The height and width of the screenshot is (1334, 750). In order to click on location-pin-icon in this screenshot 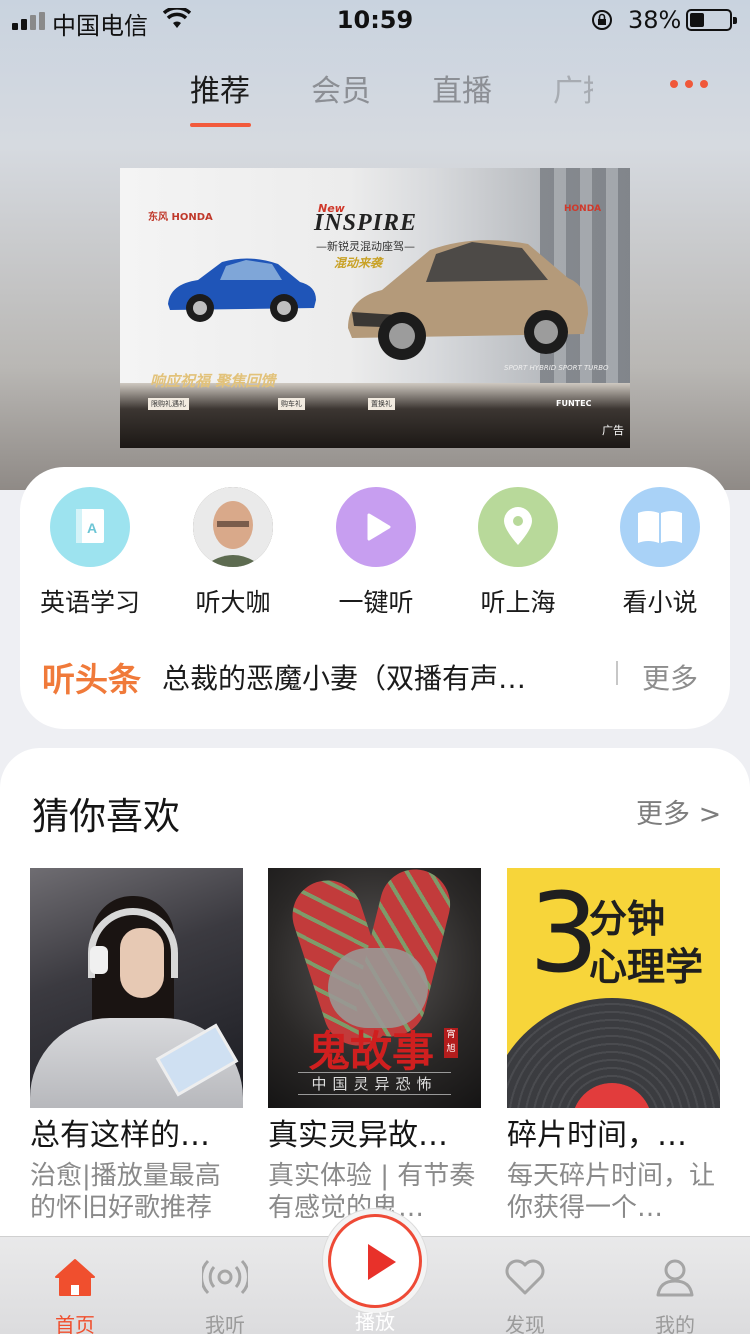, I will do `click(518, 527)`.